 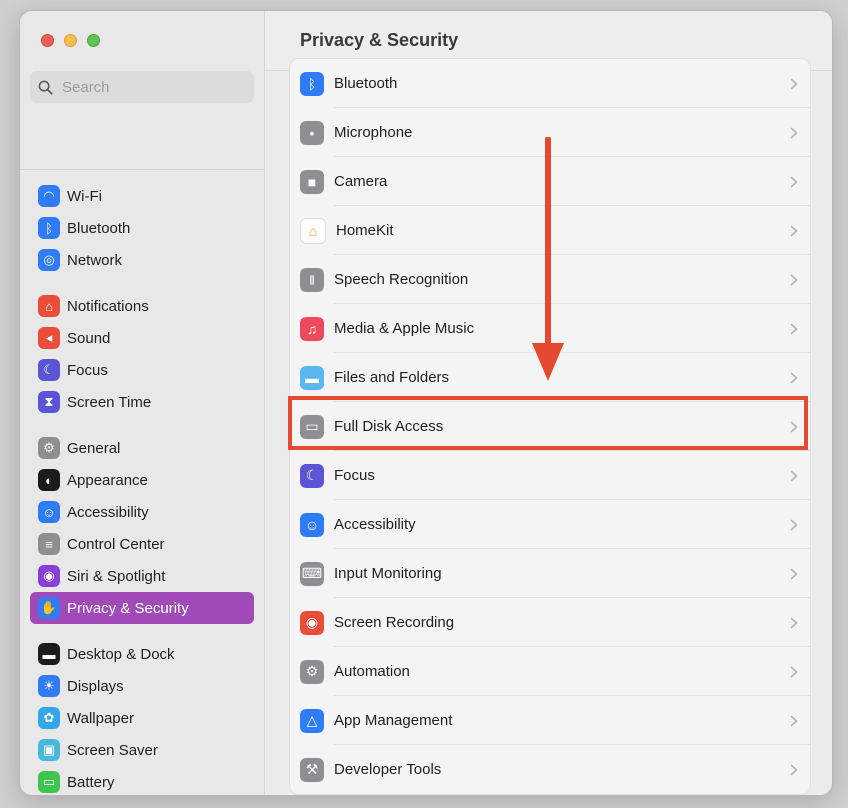 I want to click on bluetooth-icon: ᛒ, so click(x=312, y=83).